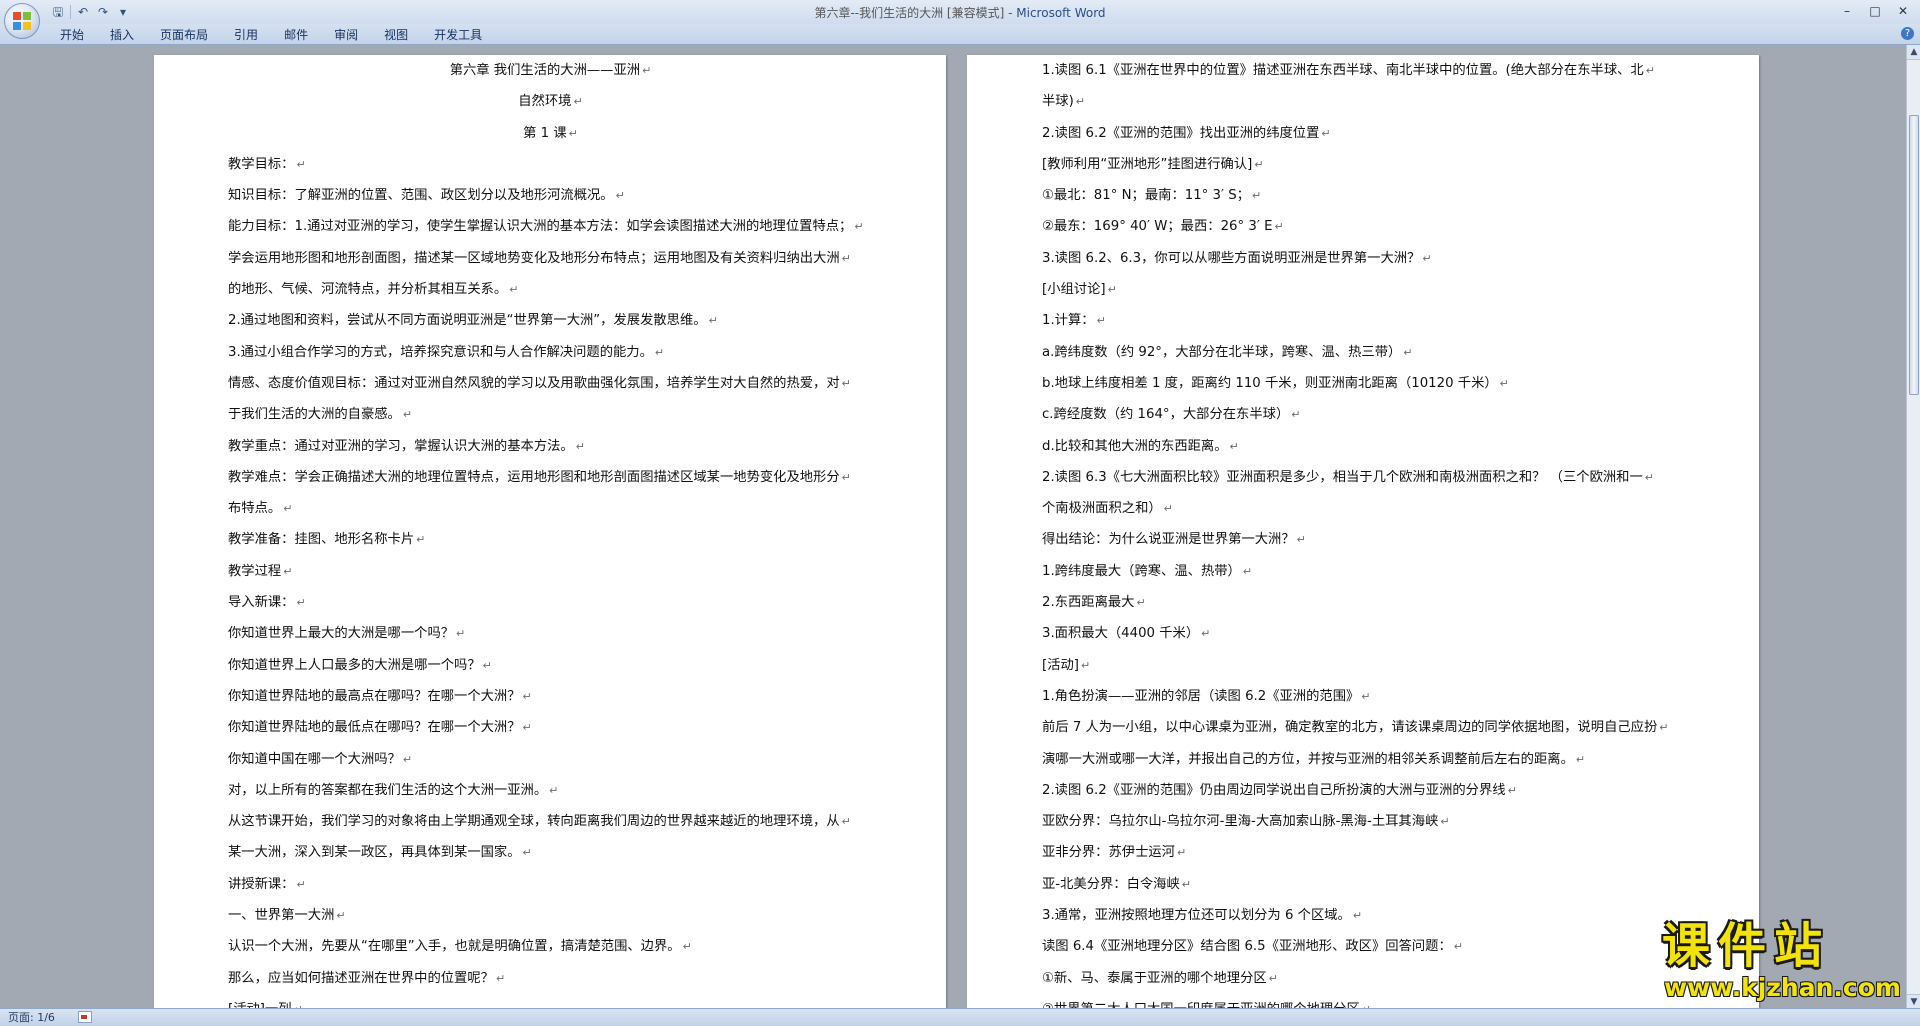  Describe the element at coordinates (550, 696) in the screenshot. I see `paragraph-line: 你知道世界陆地的最高点在哪吗？在哪一个大洲？ ↵` at that location.